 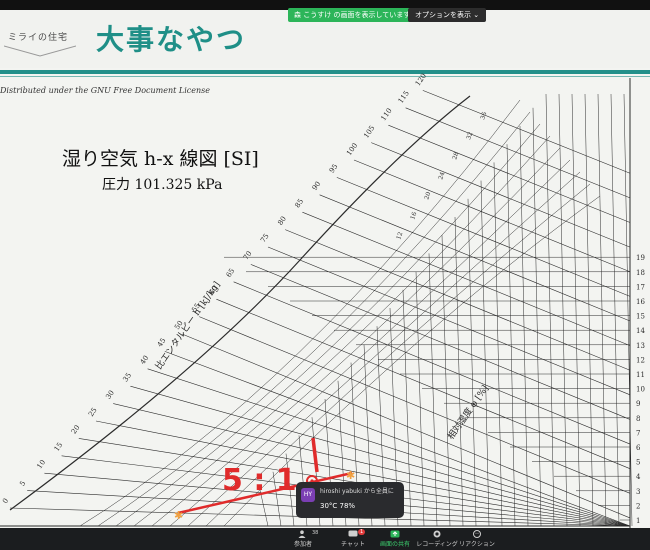 I want to click on participants-label: 参加者, so click(x=302, y=544).